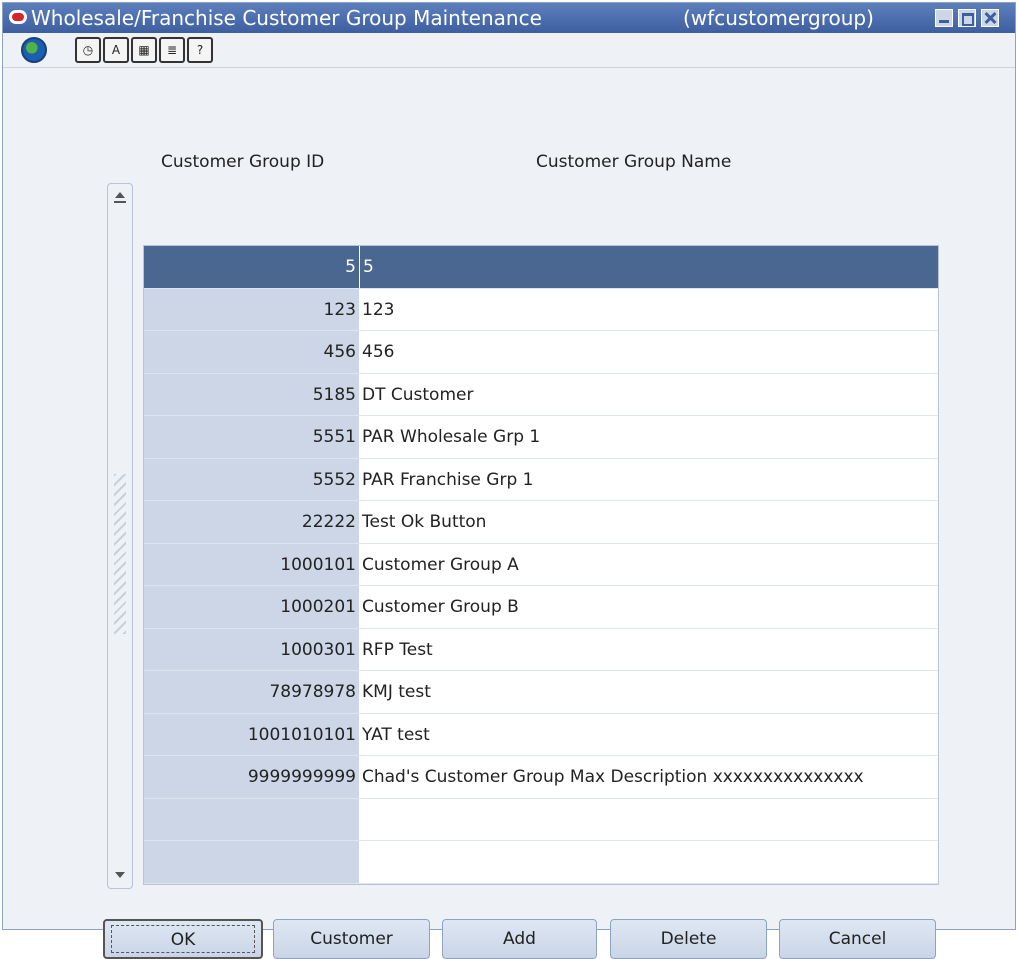  I want to click on customer-group-name-cell: RFP Test, so click(648, 650).